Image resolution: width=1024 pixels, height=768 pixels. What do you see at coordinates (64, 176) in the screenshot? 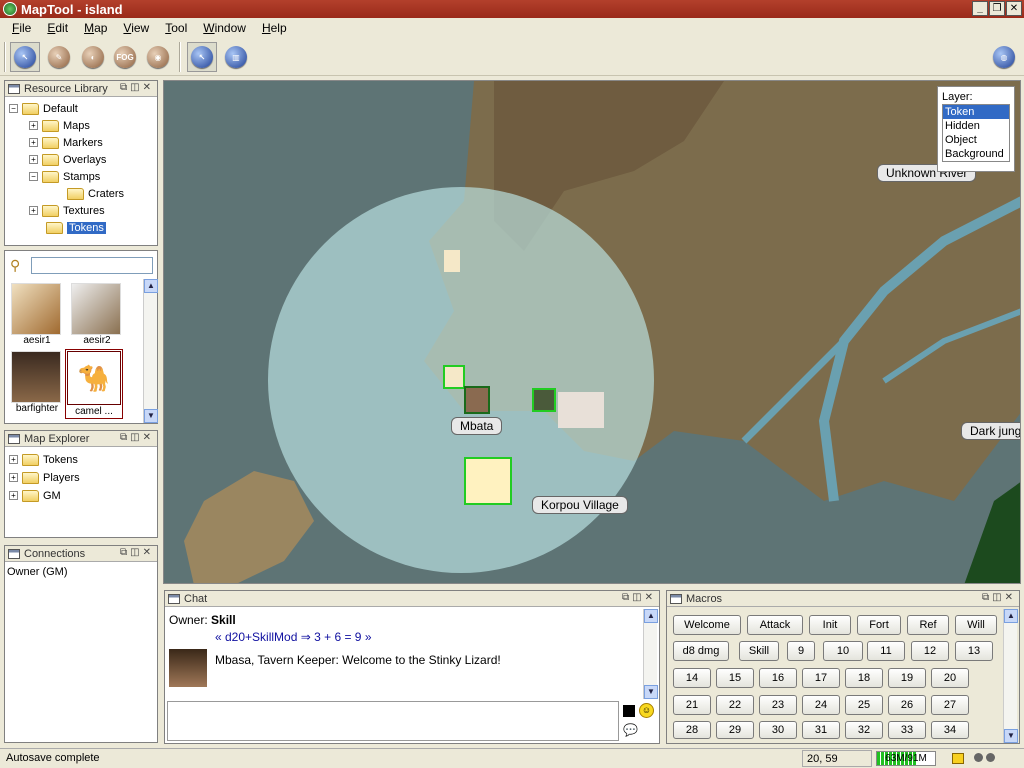
I see `tree-item-stamps: − Stamps` at bounding box center [64, 176].